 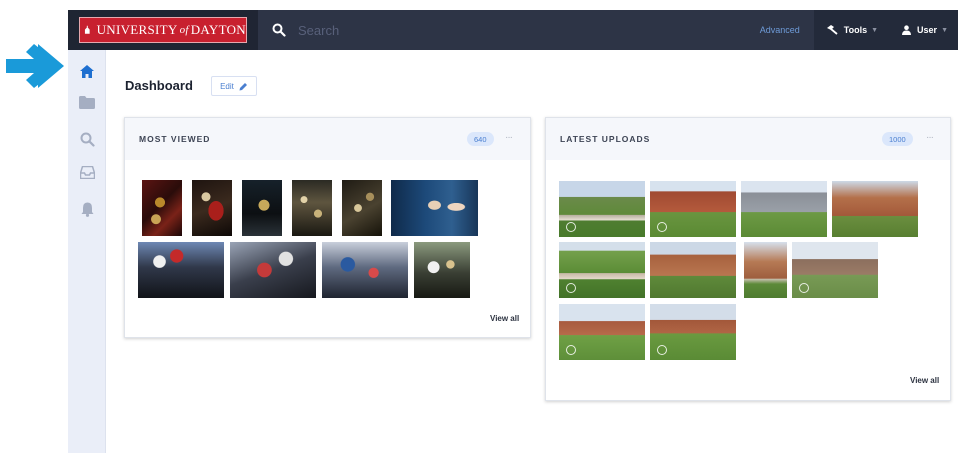 What do you see at coordinates (159, 85) in the screenshot?
I see `page-title: Dashboard` at bounding box center [159, 85].